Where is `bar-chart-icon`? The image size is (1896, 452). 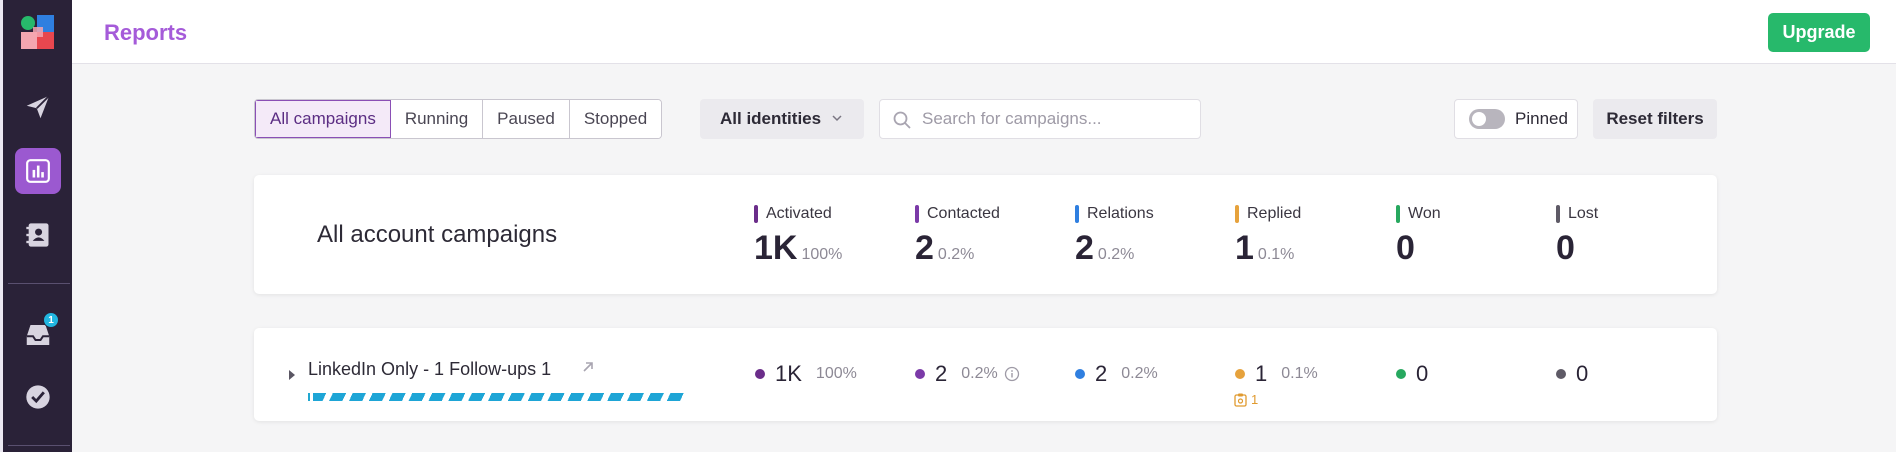 bar-chart-icon is located at coordinates (38, 171).